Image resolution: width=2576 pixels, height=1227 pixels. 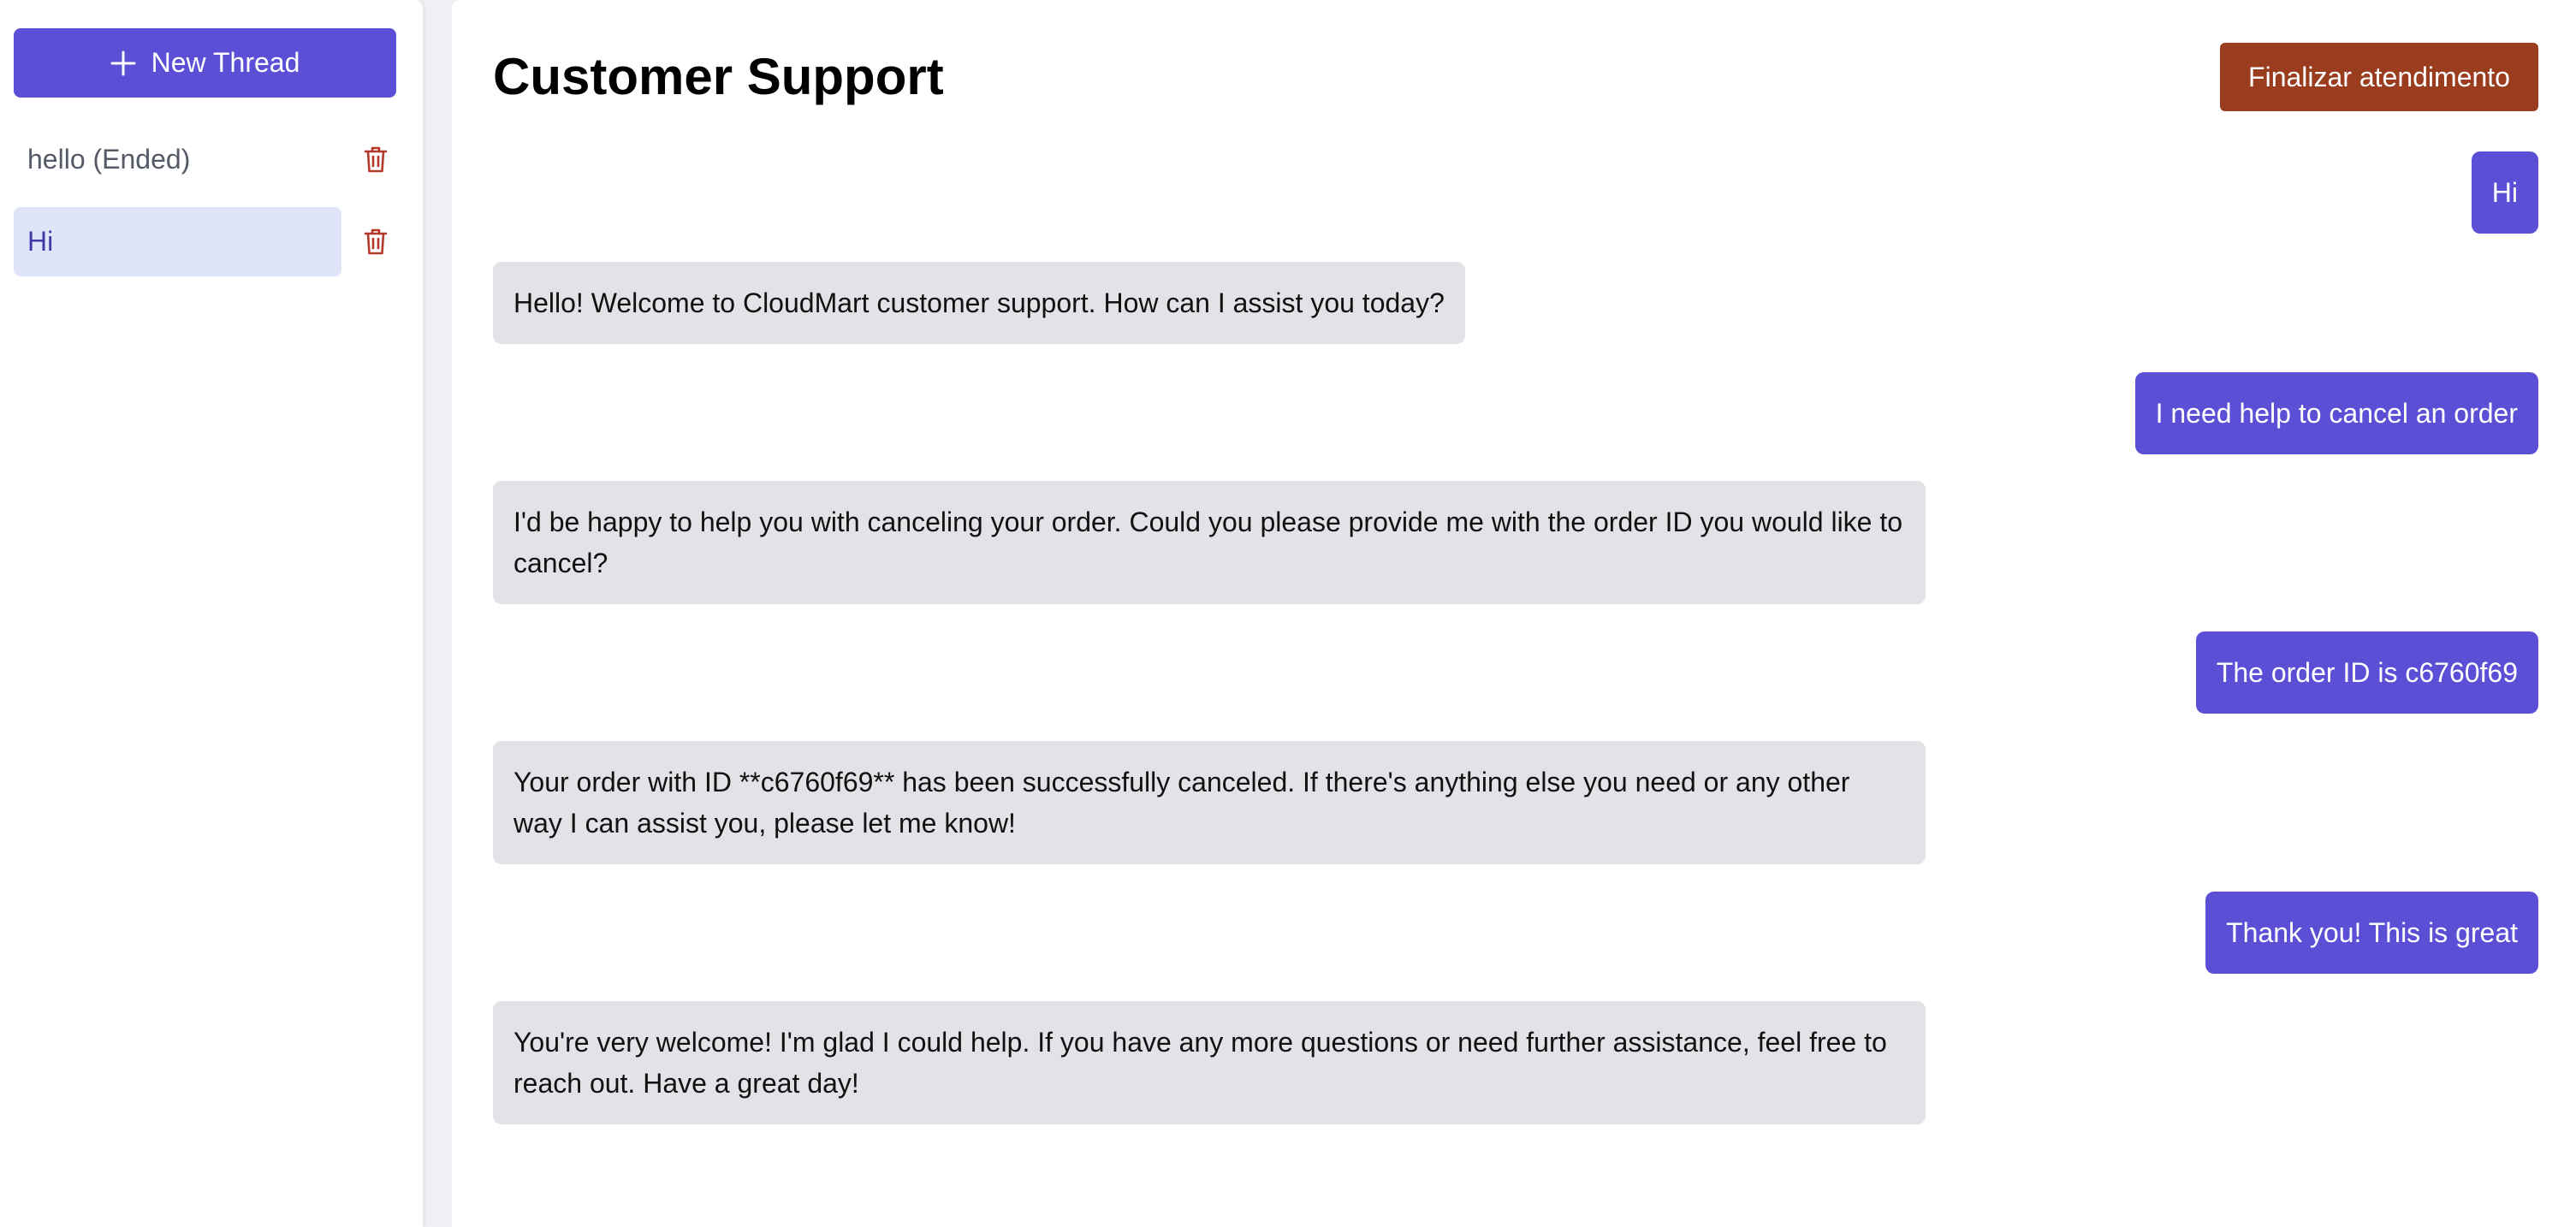 I want to click on end-conversation-button: Finalizar atendimento, so click(x=2379, y=77).